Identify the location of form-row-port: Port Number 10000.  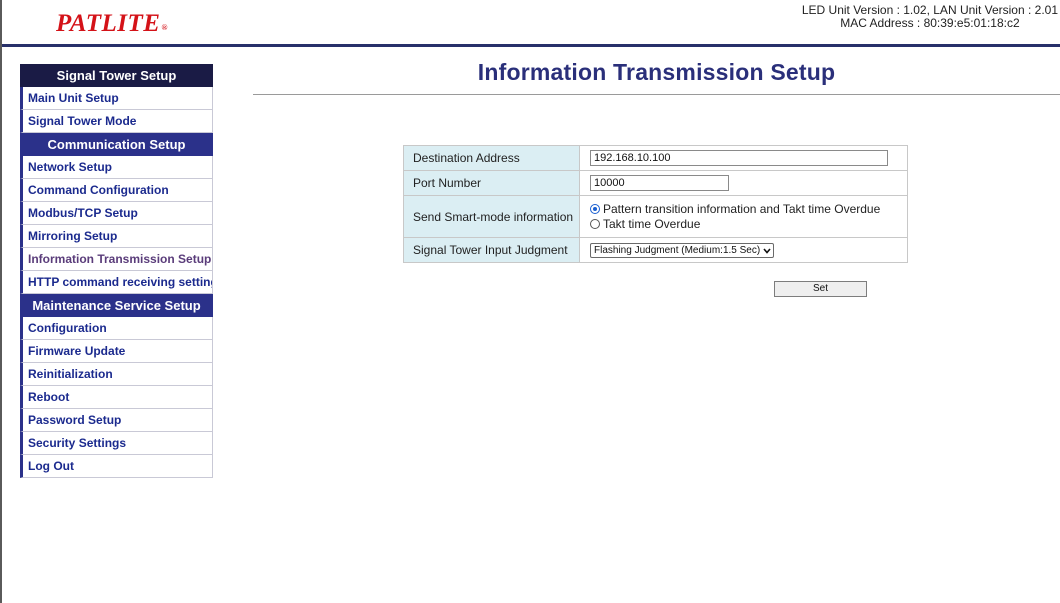
(655, 183).